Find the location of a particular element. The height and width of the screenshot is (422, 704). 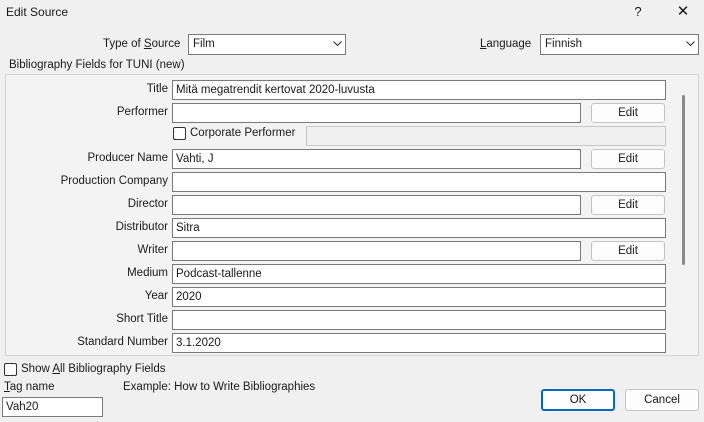

producer-name-field: Vahti, J is located at coordinates (376, 159).